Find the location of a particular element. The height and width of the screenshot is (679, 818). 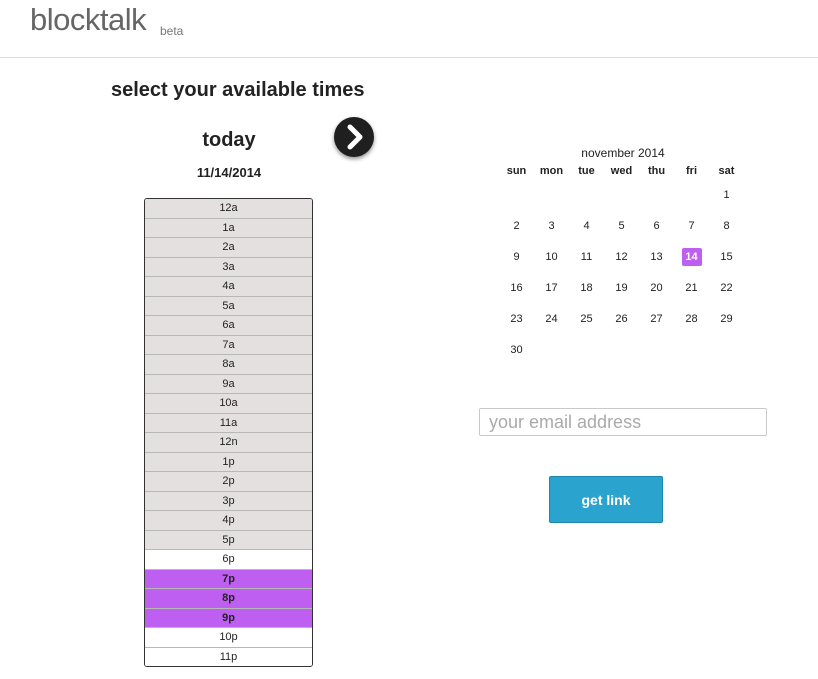

calendar-day-number: 19 is located at coordinates (621, 287).